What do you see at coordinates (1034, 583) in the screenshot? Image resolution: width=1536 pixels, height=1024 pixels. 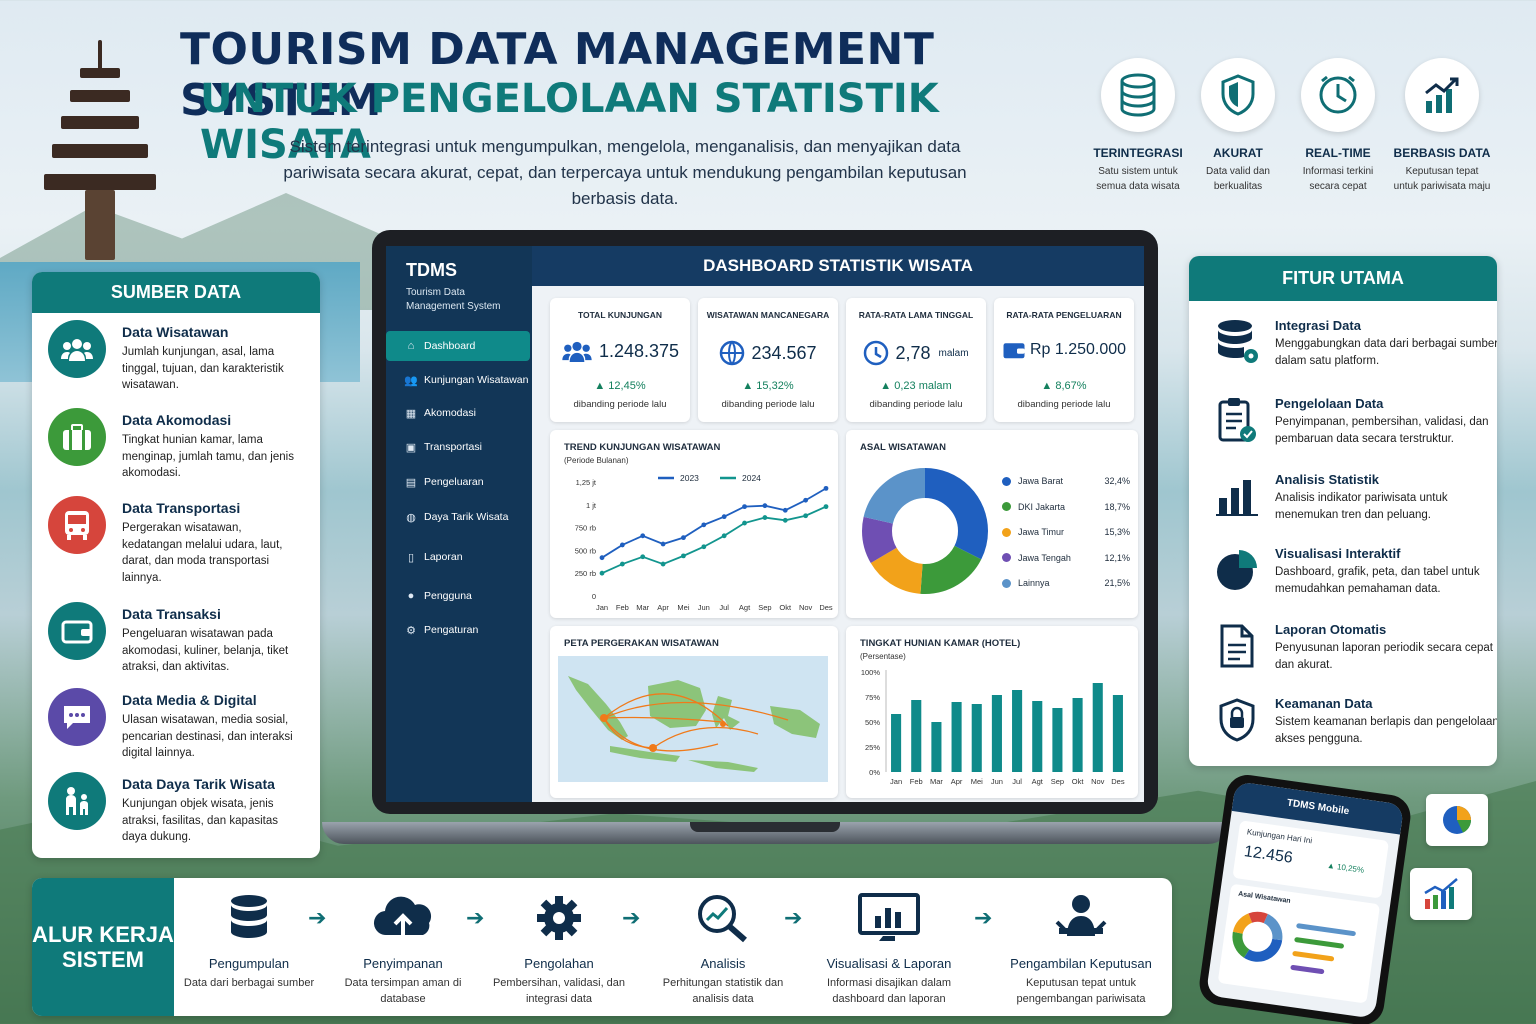 I see `legend-label: Lainnya` at bounding box center [1034, 583].